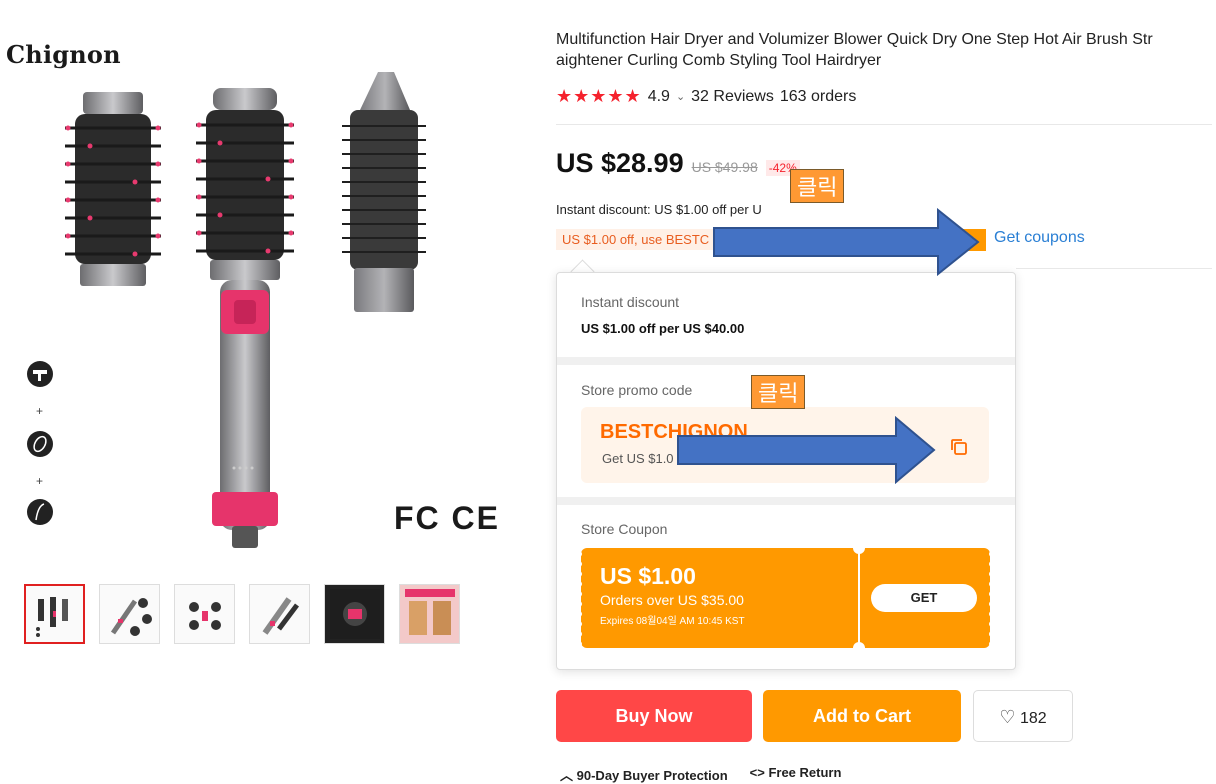  I want to click on original-price: US $49.98, so click(724, 167).